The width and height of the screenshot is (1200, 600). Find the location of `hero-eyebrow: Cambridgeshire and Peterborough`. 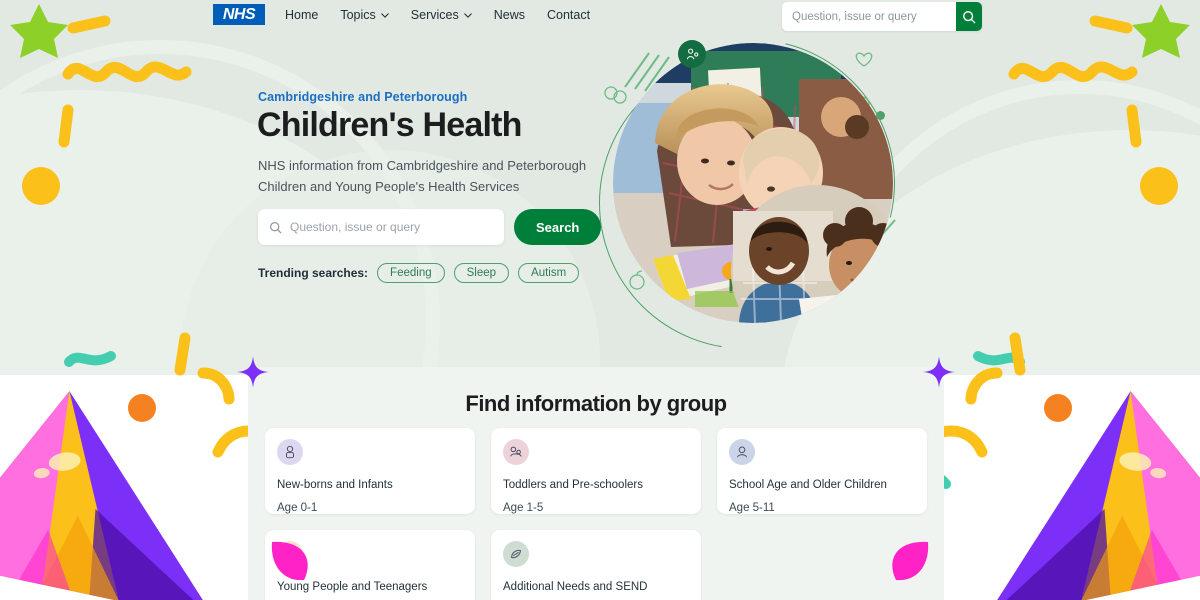

hero-eyebrow: Cambridgeshire and Peterborough is located at coordinates (363, 97).